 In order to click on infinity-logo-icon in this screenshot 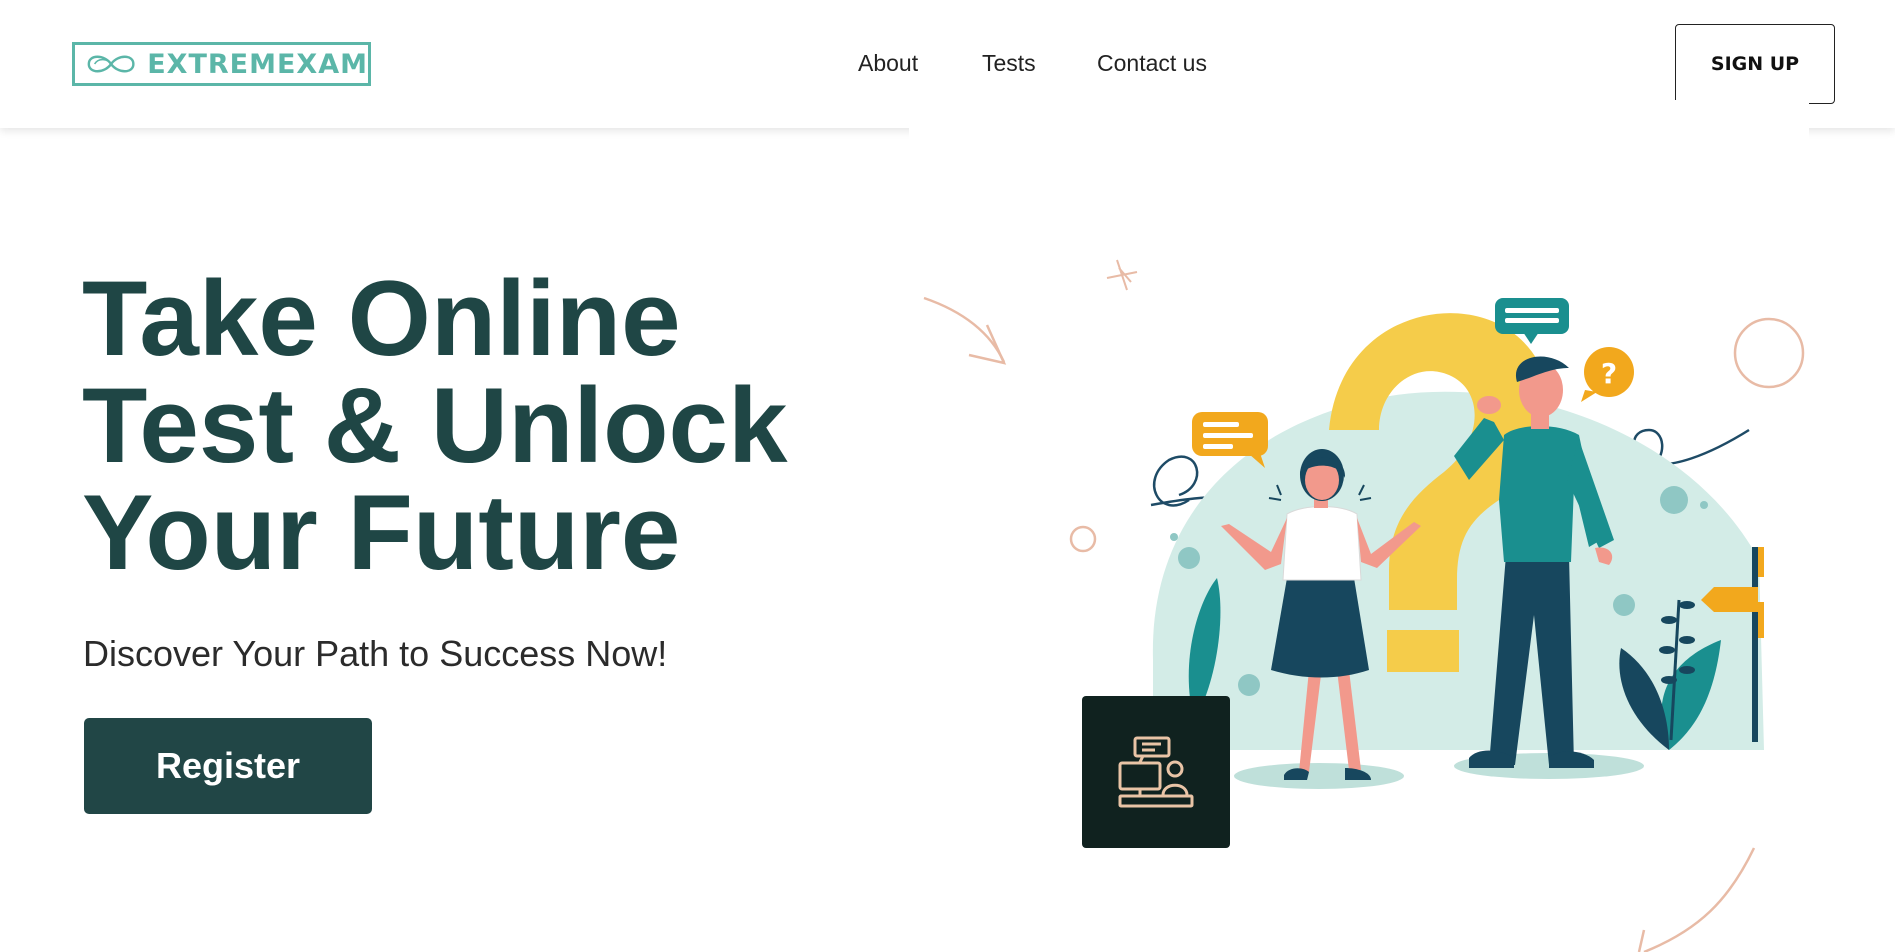, I will do `click(111, 64)`.